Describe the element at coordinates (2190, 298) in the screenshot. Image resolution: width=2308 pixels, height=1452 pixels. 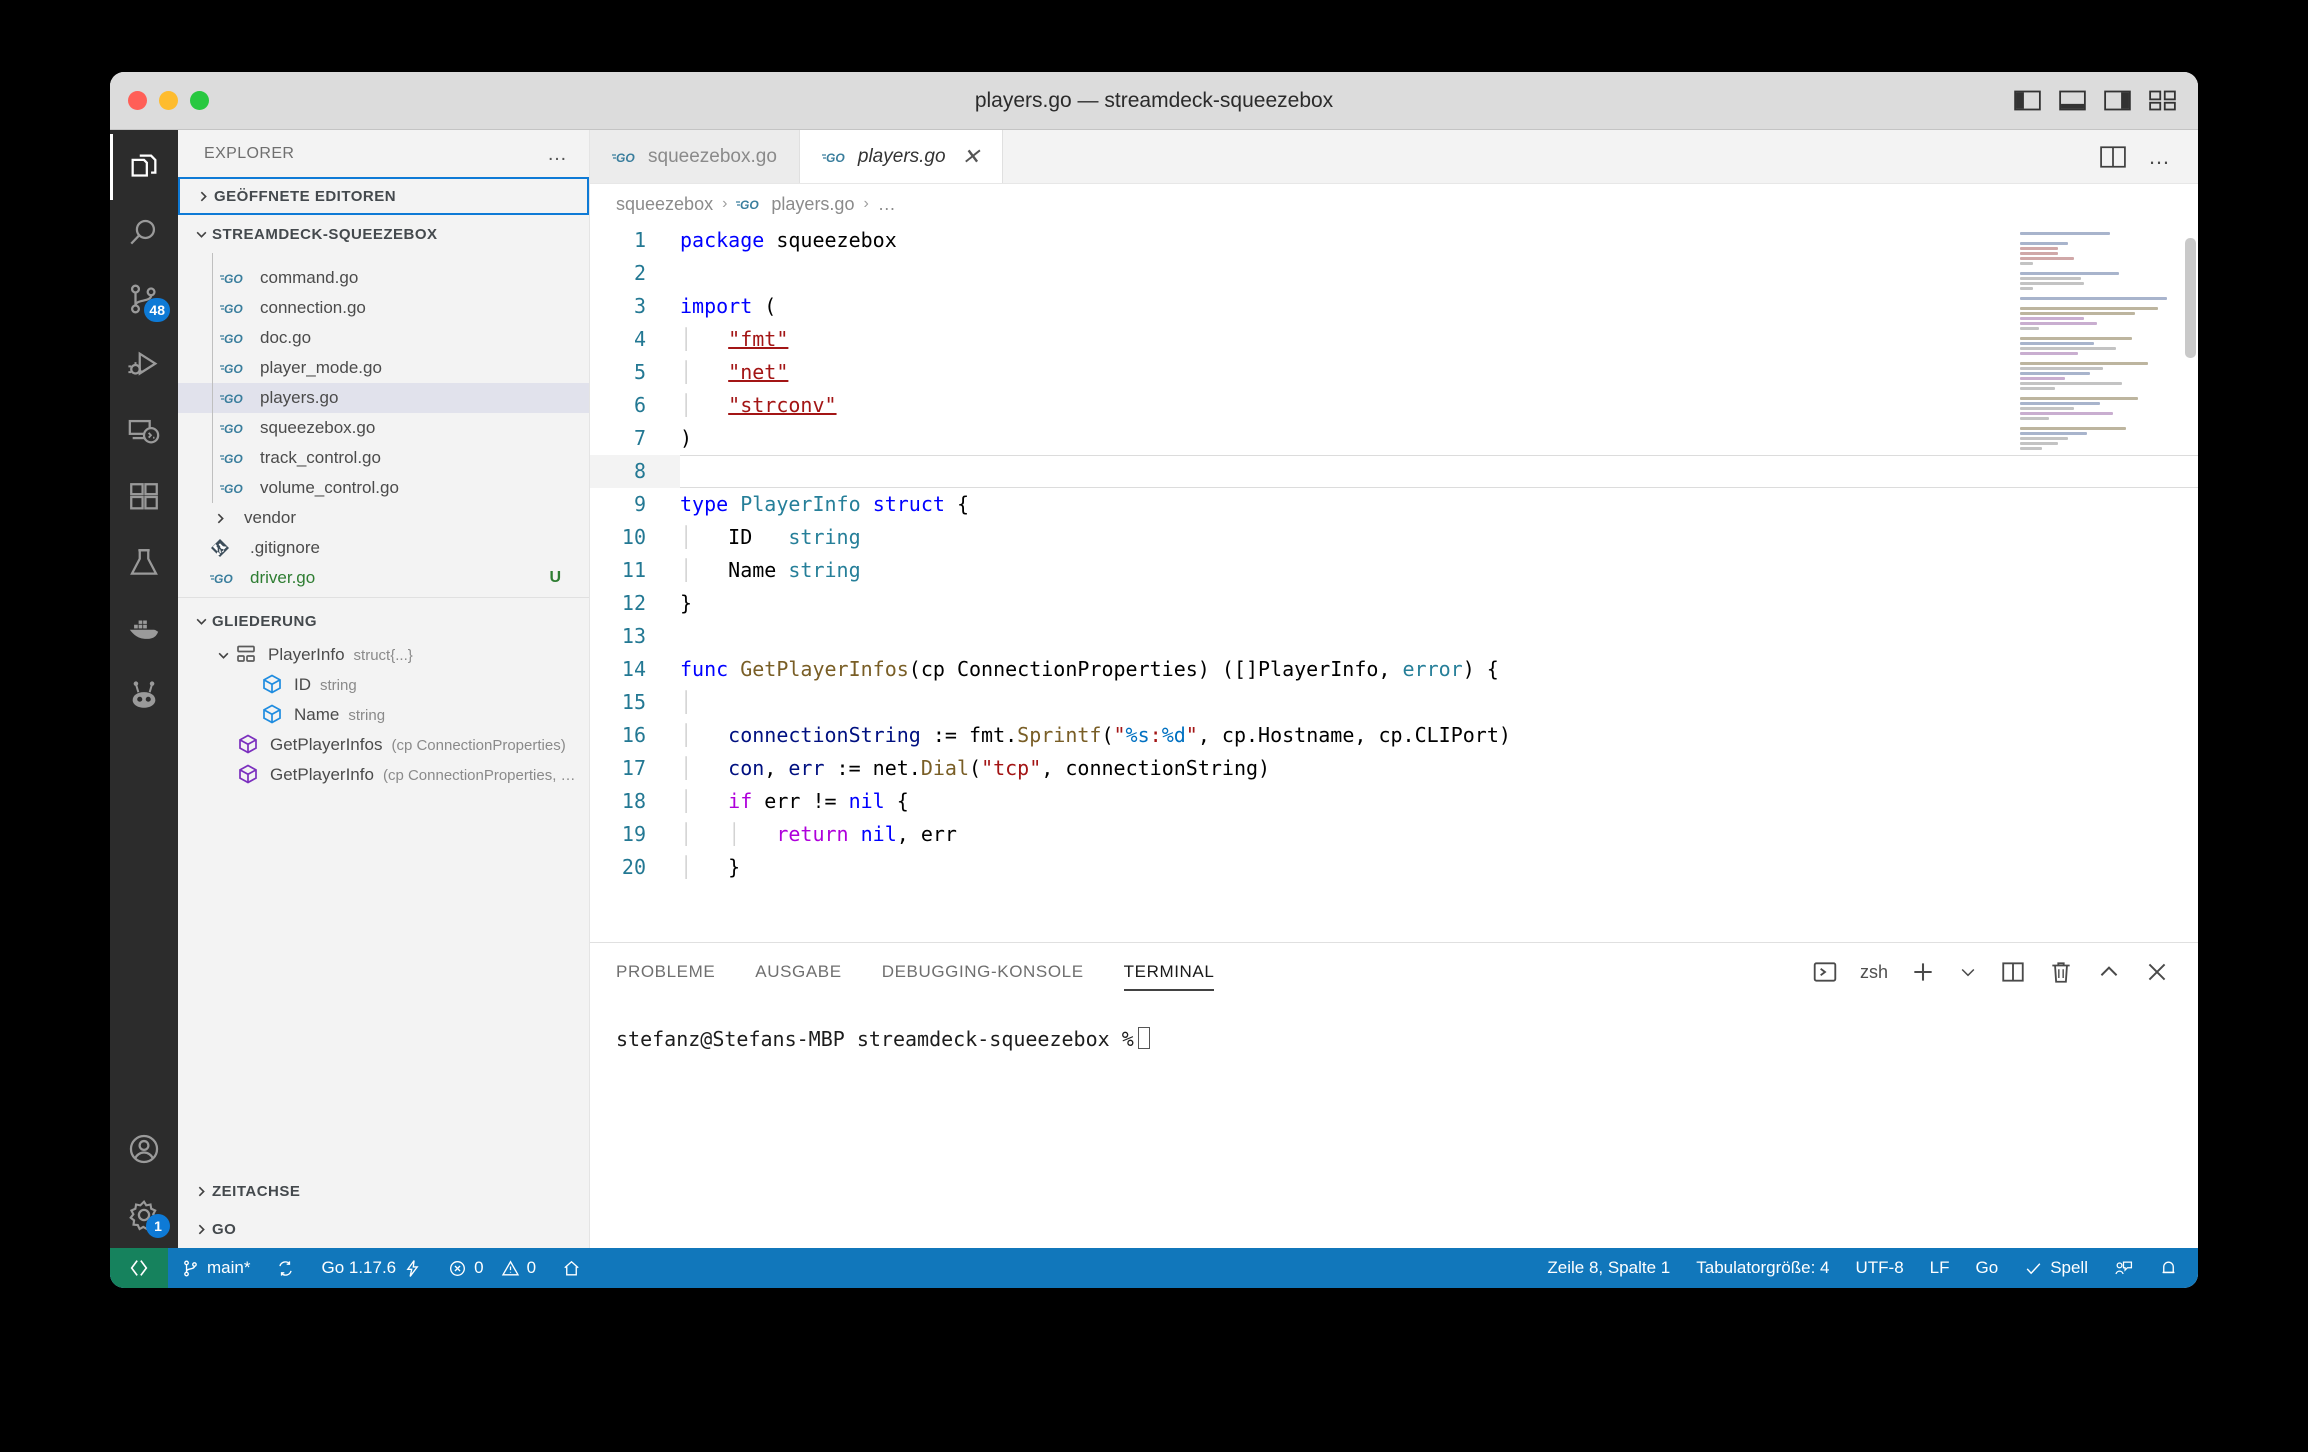
I see `editor-scrollbar` at that location.